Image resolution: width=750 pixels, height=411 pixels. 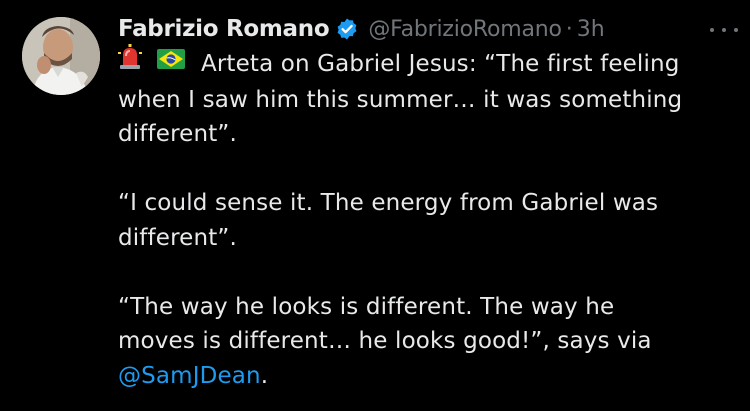 I want to click on brazil-flag-emoji, so click(x=171, y=62).